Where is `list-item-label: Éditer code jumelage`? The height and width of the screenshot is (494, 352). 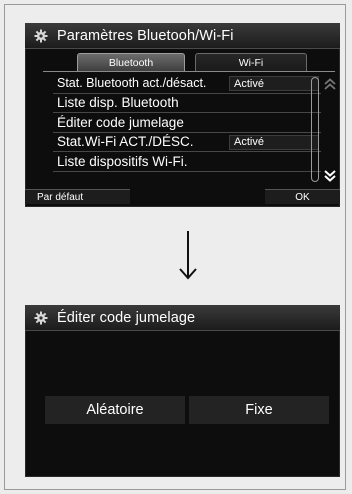 list-item-label: Éditer code jumelage is located at coordinates (120, 122).